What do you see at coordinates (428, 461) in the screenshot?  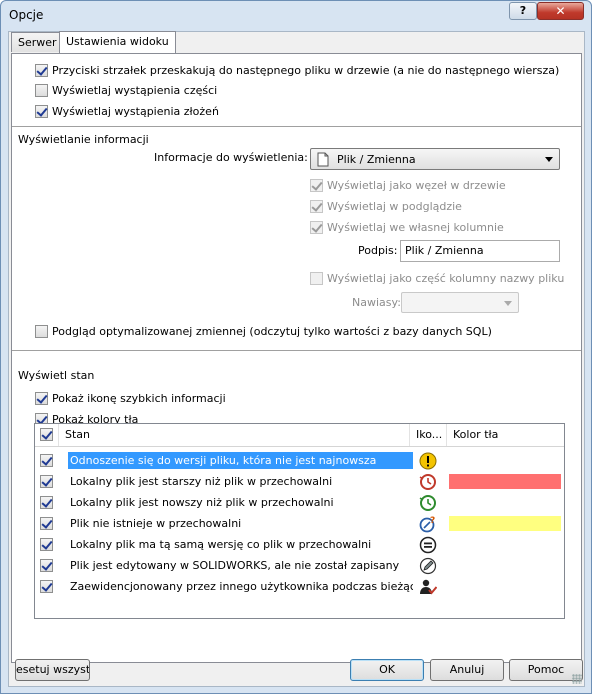 I see `warning-icon` at bounding box center [428, 461].